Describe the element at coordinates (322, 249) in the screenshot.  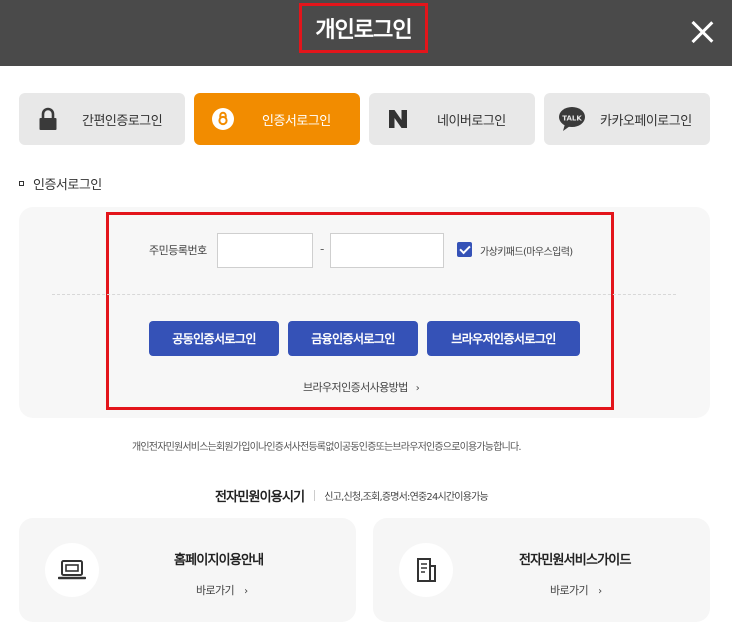
I see `resident-number-dash: -` at that location.